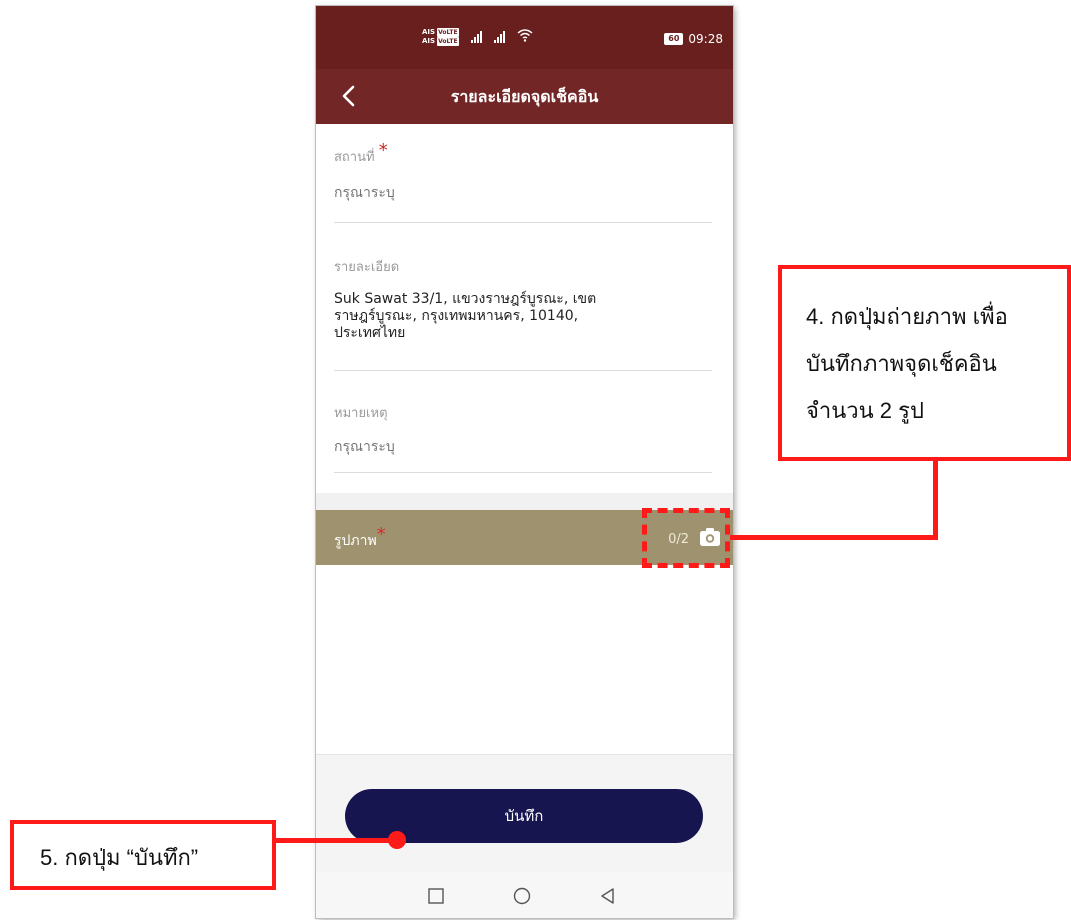  What do you see at coordinates (901, 363) in the screenshot?
I see `annotation-step-4-line-2: บันทึกภาพจุดเช็คอิน` at bounding box center [901, 363].